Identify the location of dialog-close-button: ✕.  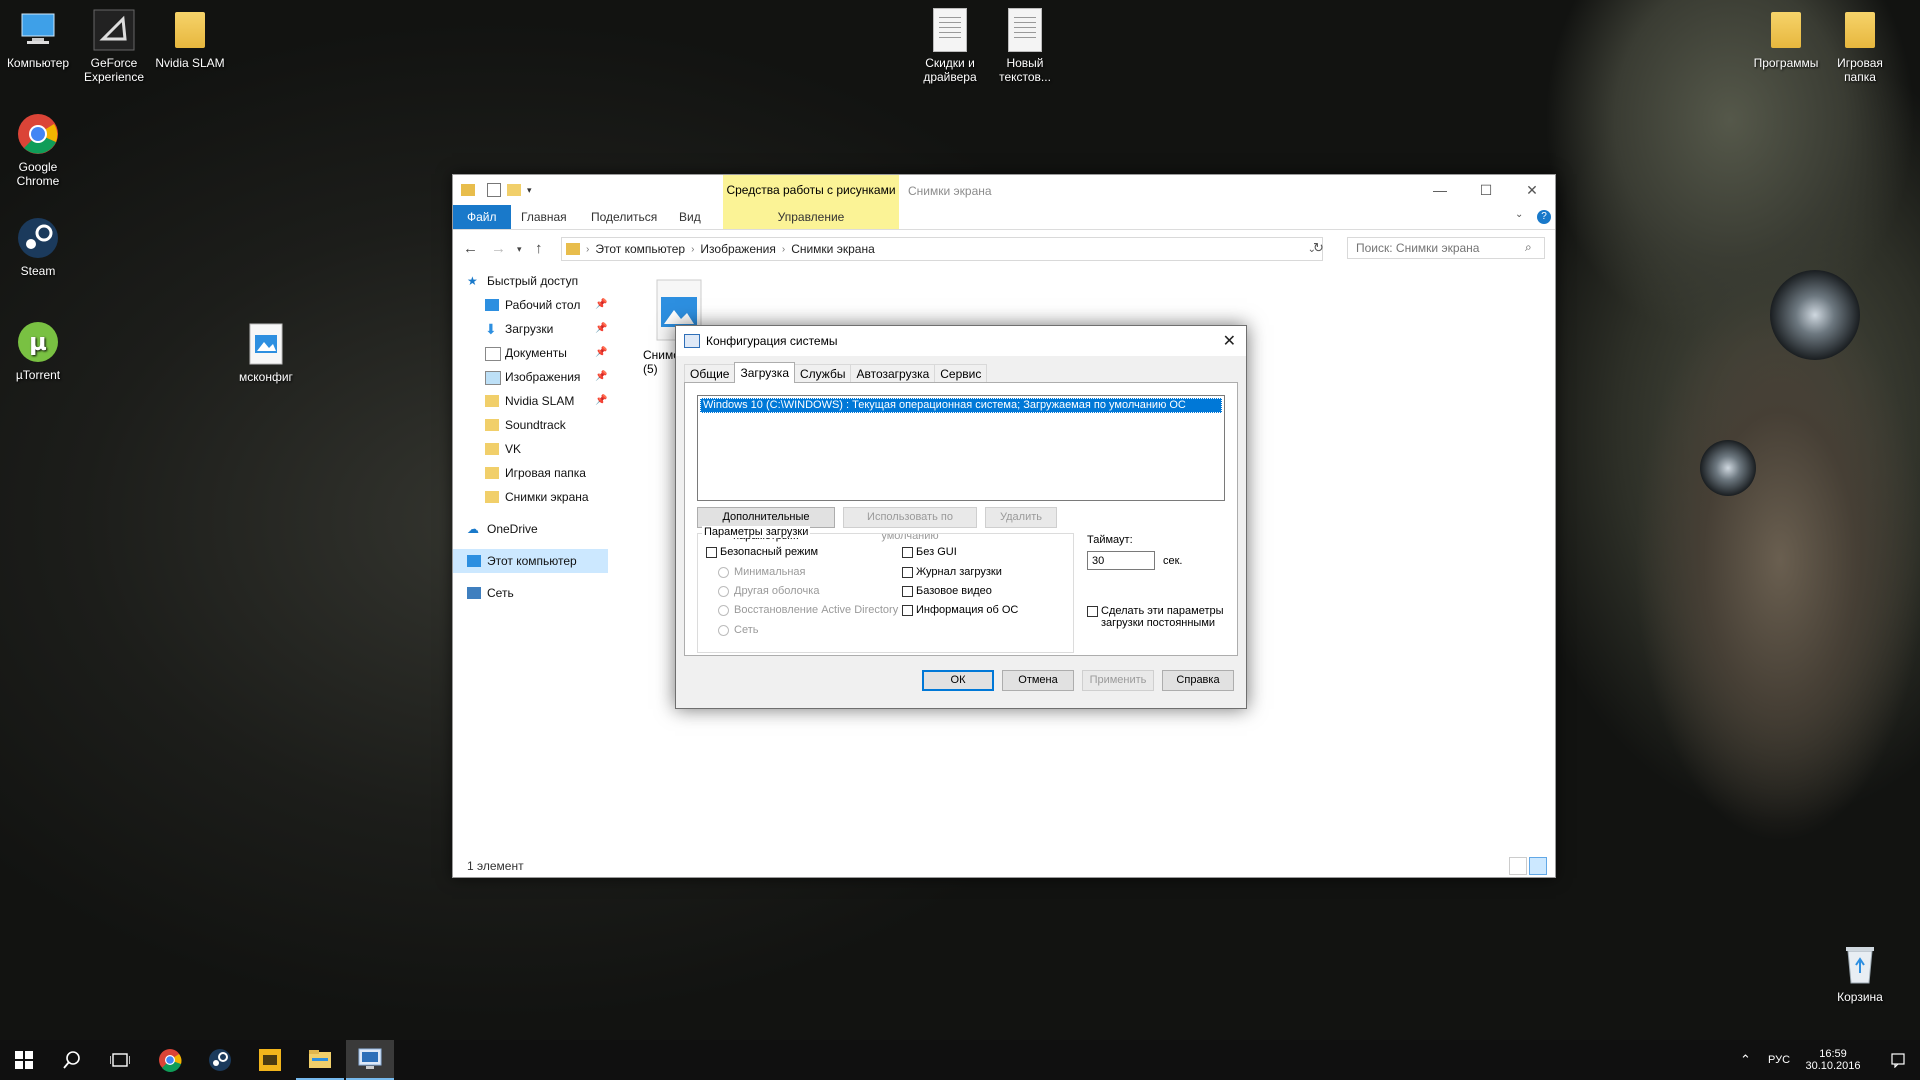
(1229, 341).